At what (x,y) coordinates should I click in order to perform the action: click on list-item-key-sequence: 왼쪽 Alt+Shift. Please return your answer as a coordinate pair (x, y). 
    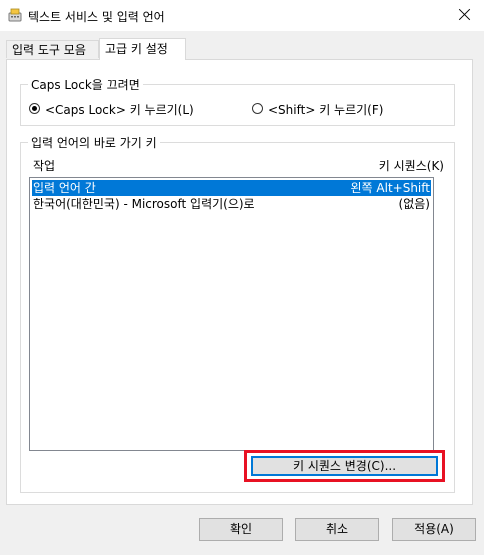
    Looking at the image, I should click on (390, 188).